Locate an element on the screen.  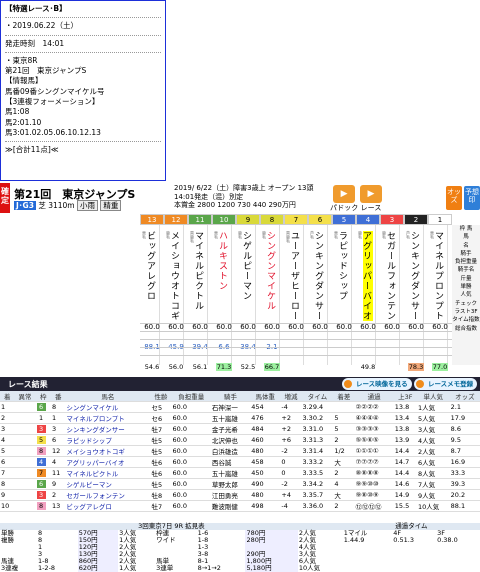
horse-column: 鹿毛 セガールフォンテン 60.0 is located at coordinates (391, 295).